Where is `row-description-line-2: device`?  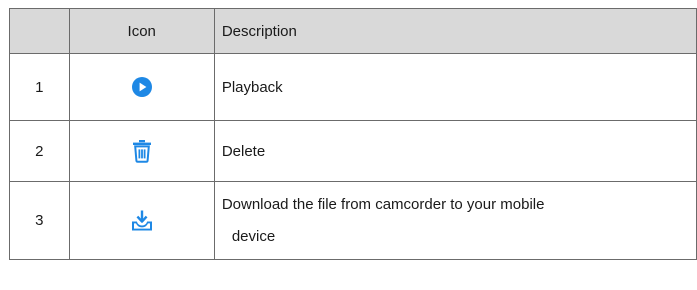 row-description-line-2: device is located at coordinates (253, 236).